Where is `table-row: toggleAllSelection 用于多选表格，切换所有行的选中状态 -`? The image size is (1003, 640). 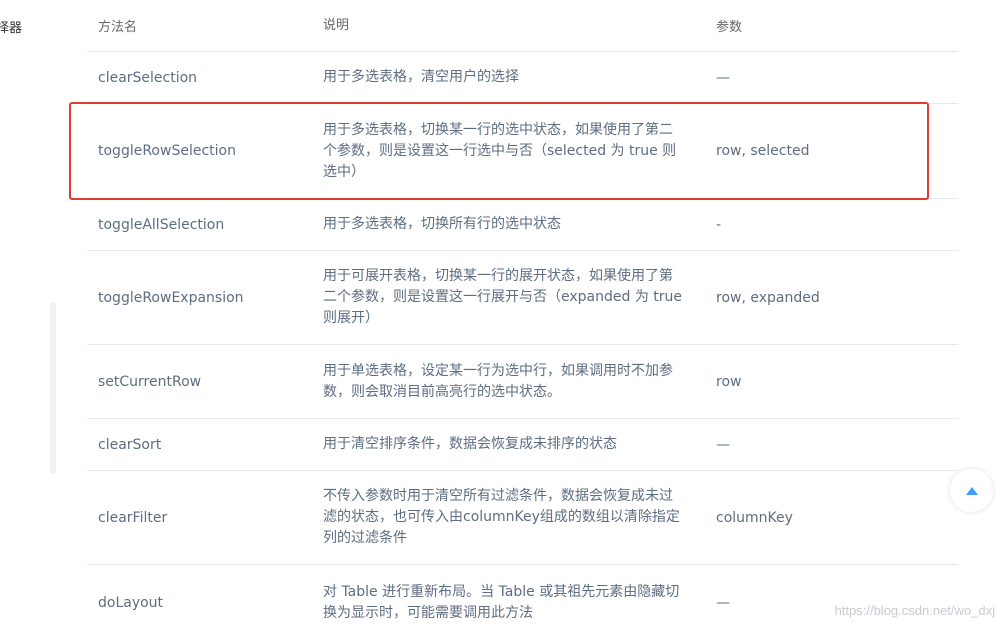 table-row: toggleAllSelection 用于多选表格，切换所有行的选中状态 - is located at coordinates (522, 225).